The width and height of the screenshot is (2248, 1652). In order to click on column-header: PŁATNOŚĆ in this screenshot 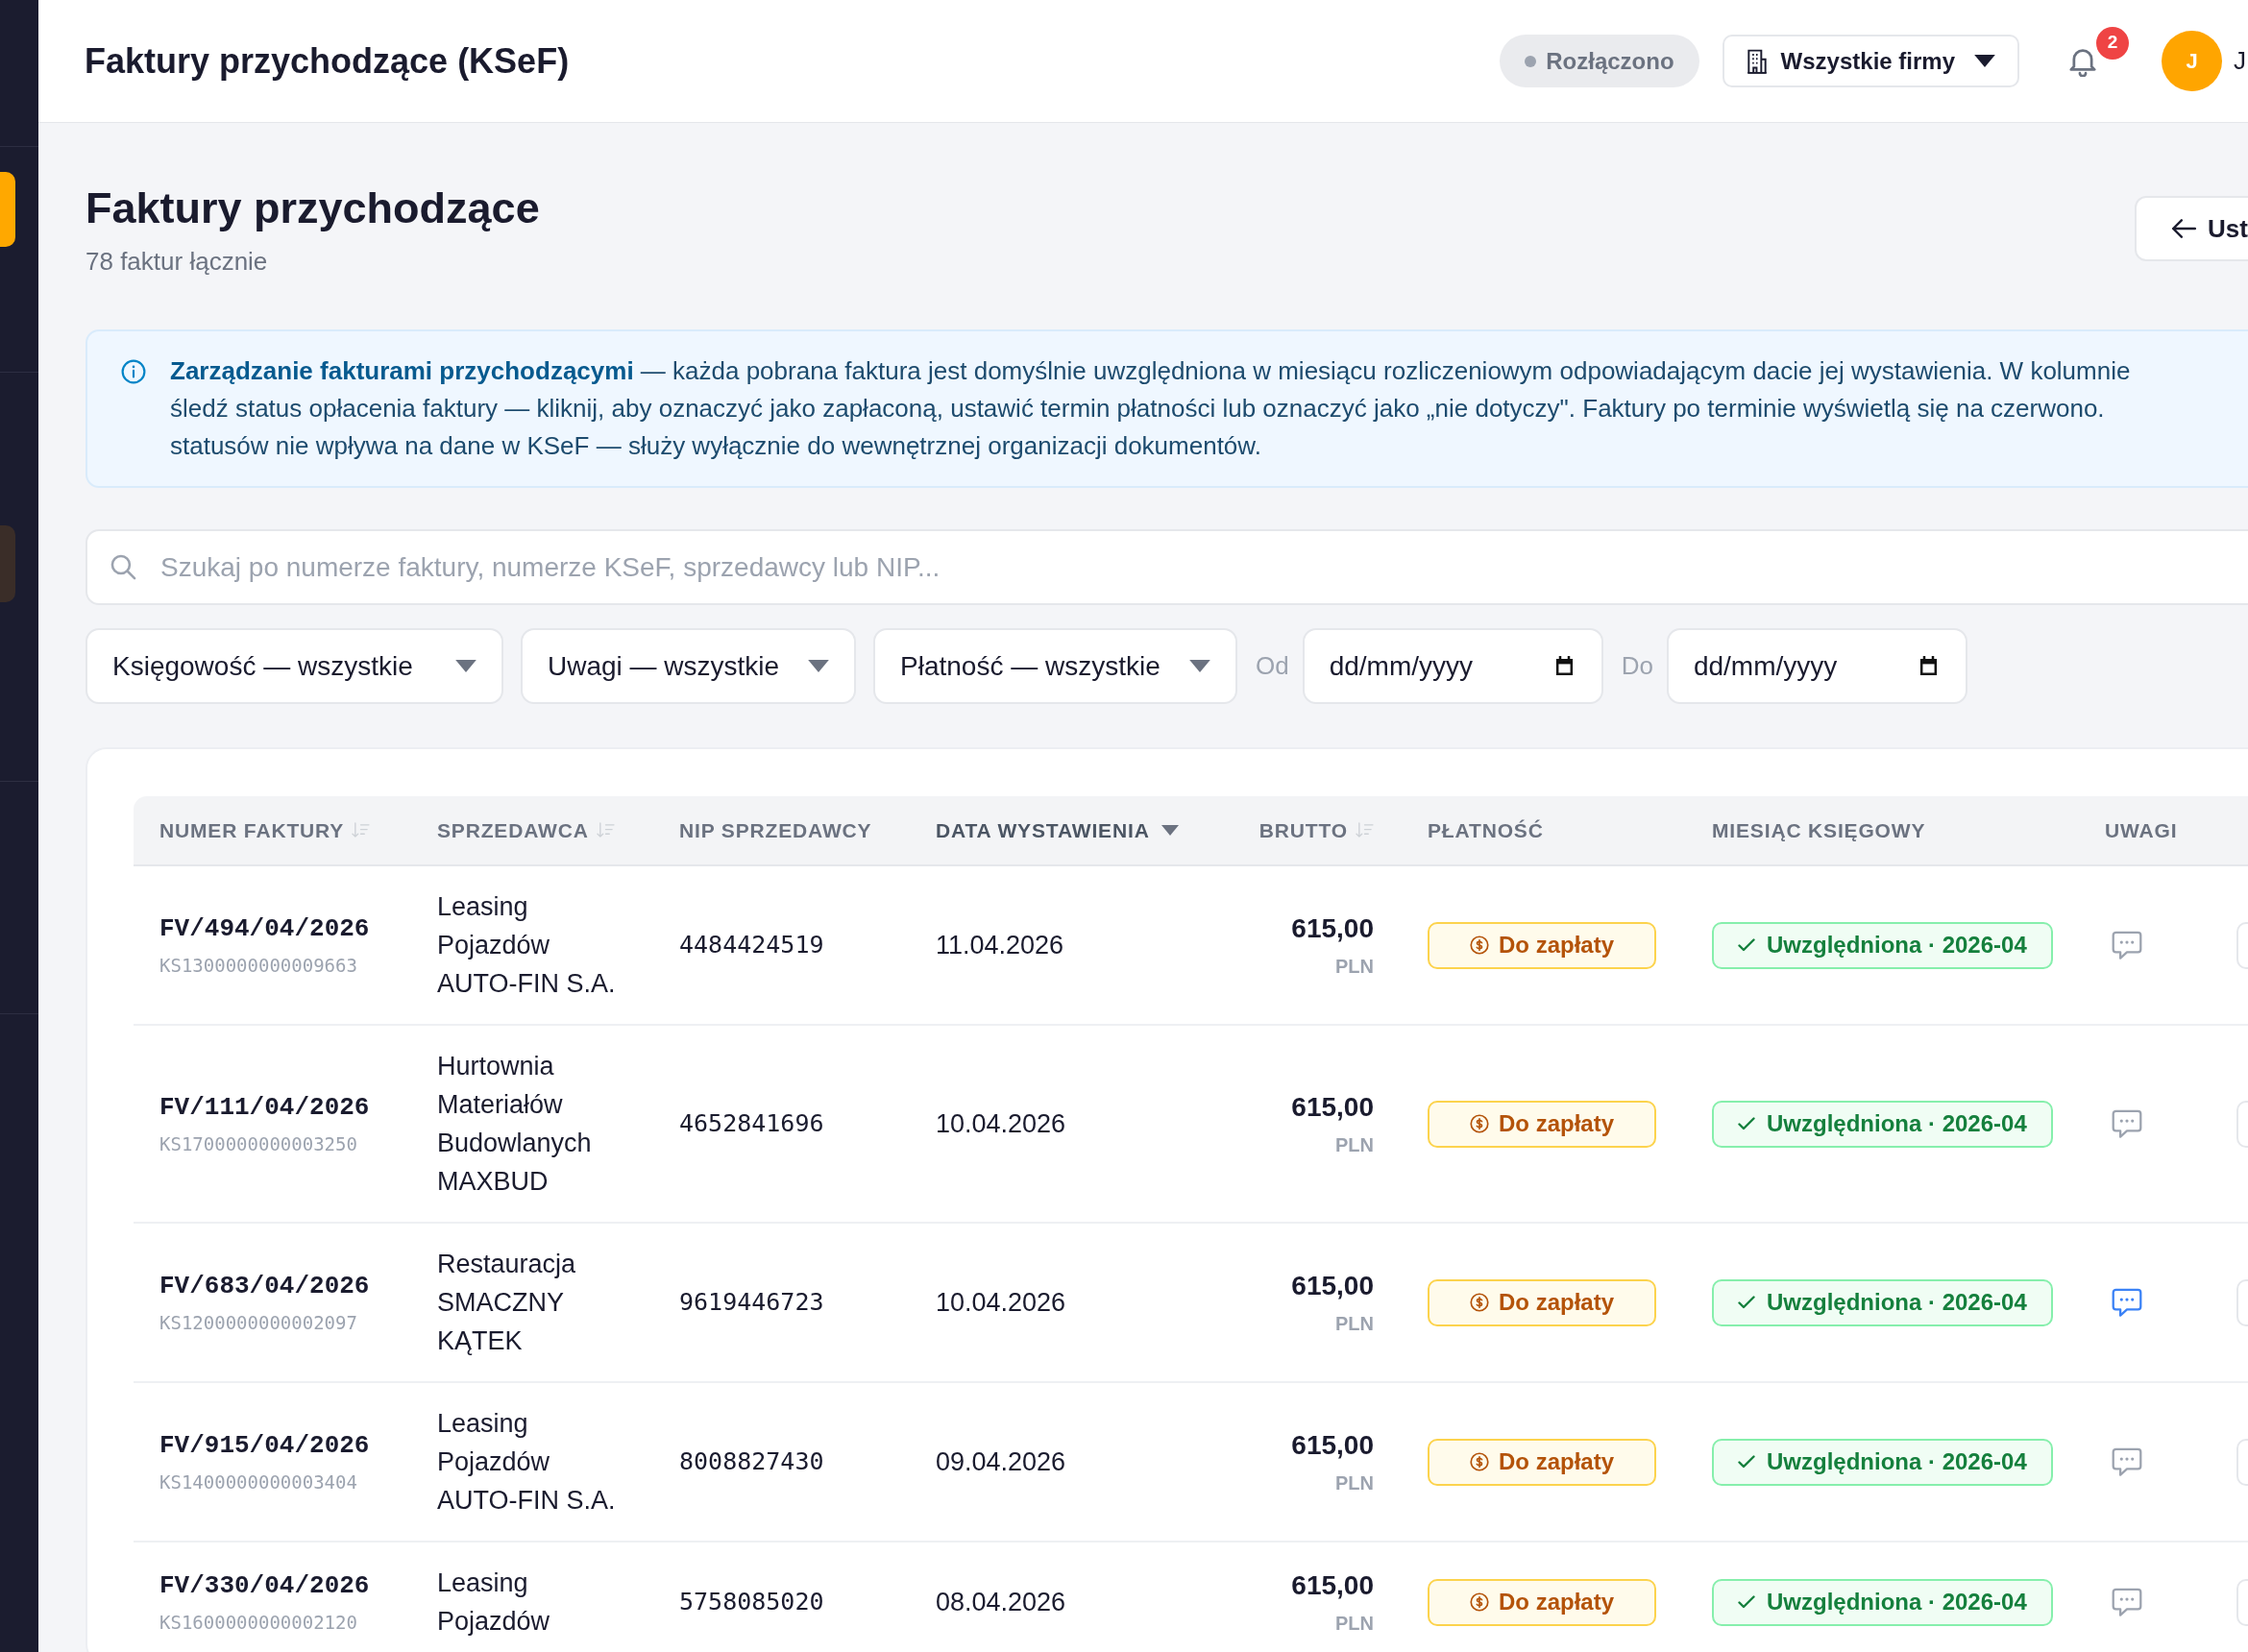, I will do `click(1486, 830)`.